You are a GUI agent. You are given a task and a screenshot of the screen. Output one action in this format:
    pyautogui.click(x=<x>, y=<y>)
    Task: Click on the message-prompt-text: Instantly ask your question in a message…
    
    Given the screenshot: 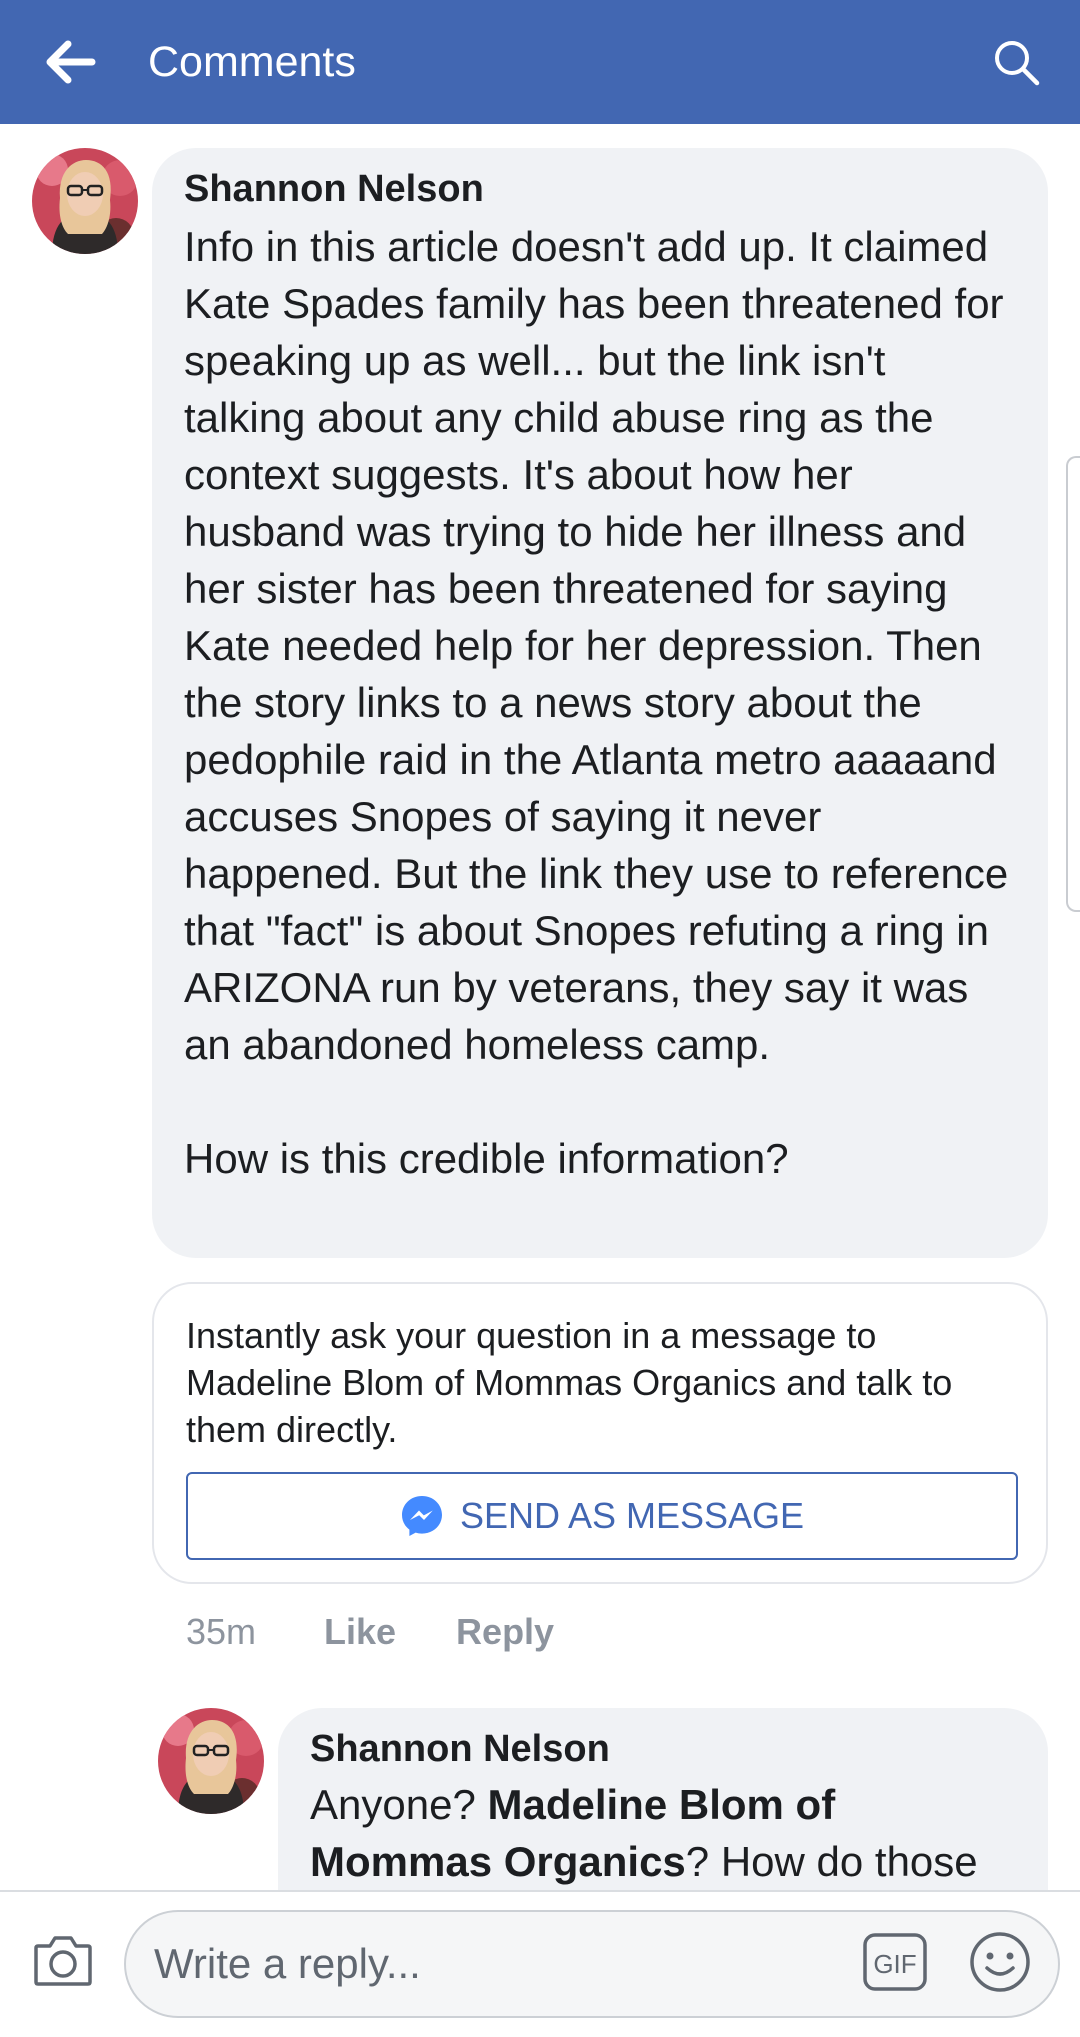 What is the action you would take?
    pyautogui.click(x=569, y=1382)
    